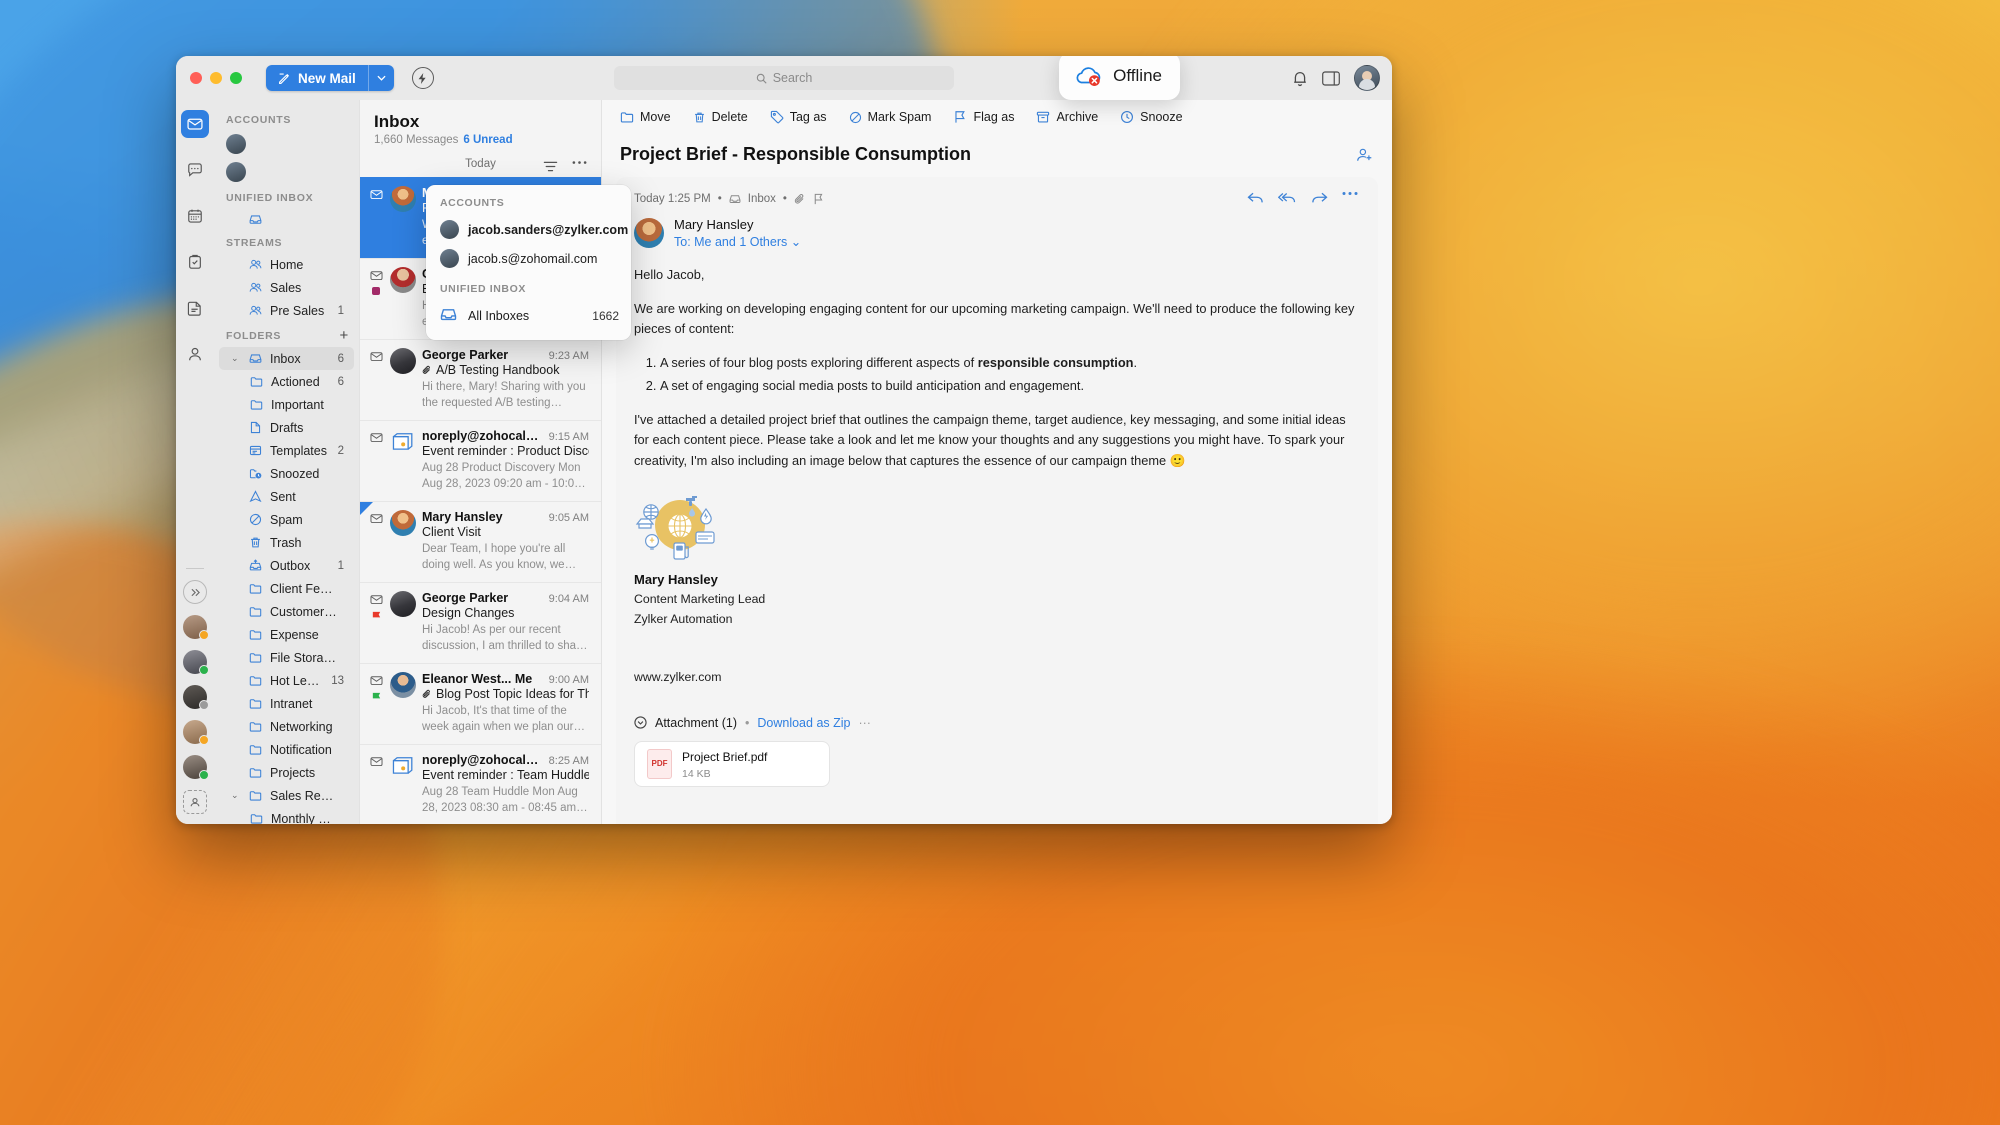 The width and height of the screenshot is (2000, 1125). Describe the element at coordinates (344, 335) in the screenshot. I see `add-folder-icon: +` at that location.